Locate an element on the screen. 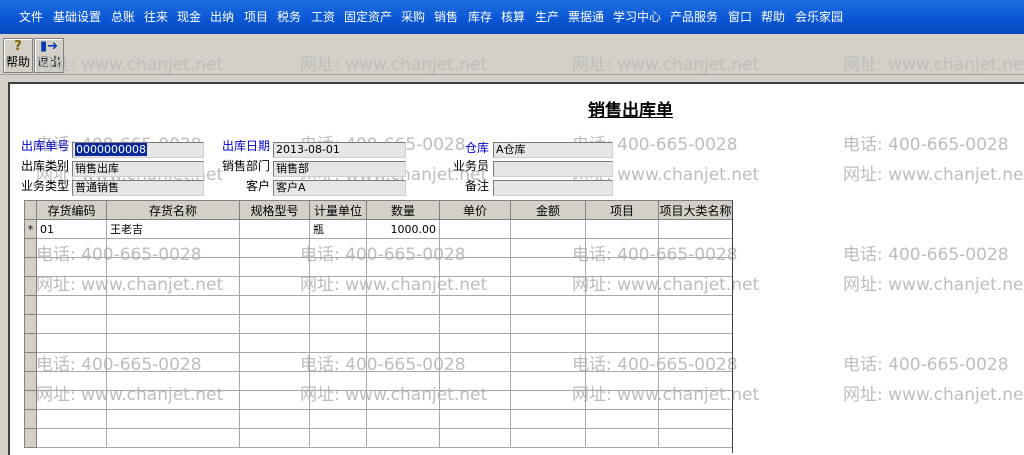  outbound-no-field: 0000000008 is located at coordinates (138, 150).